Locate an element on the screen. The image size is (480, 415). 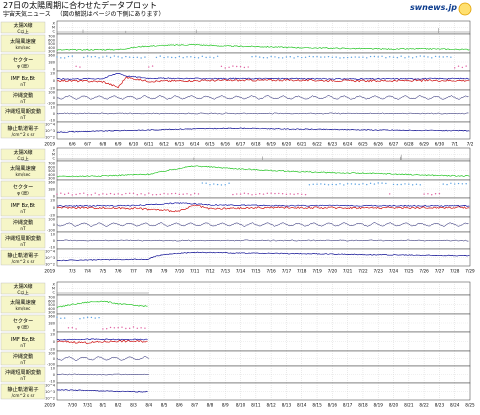
x-tick-label: 6/21 is located at coordinates (302, 144).